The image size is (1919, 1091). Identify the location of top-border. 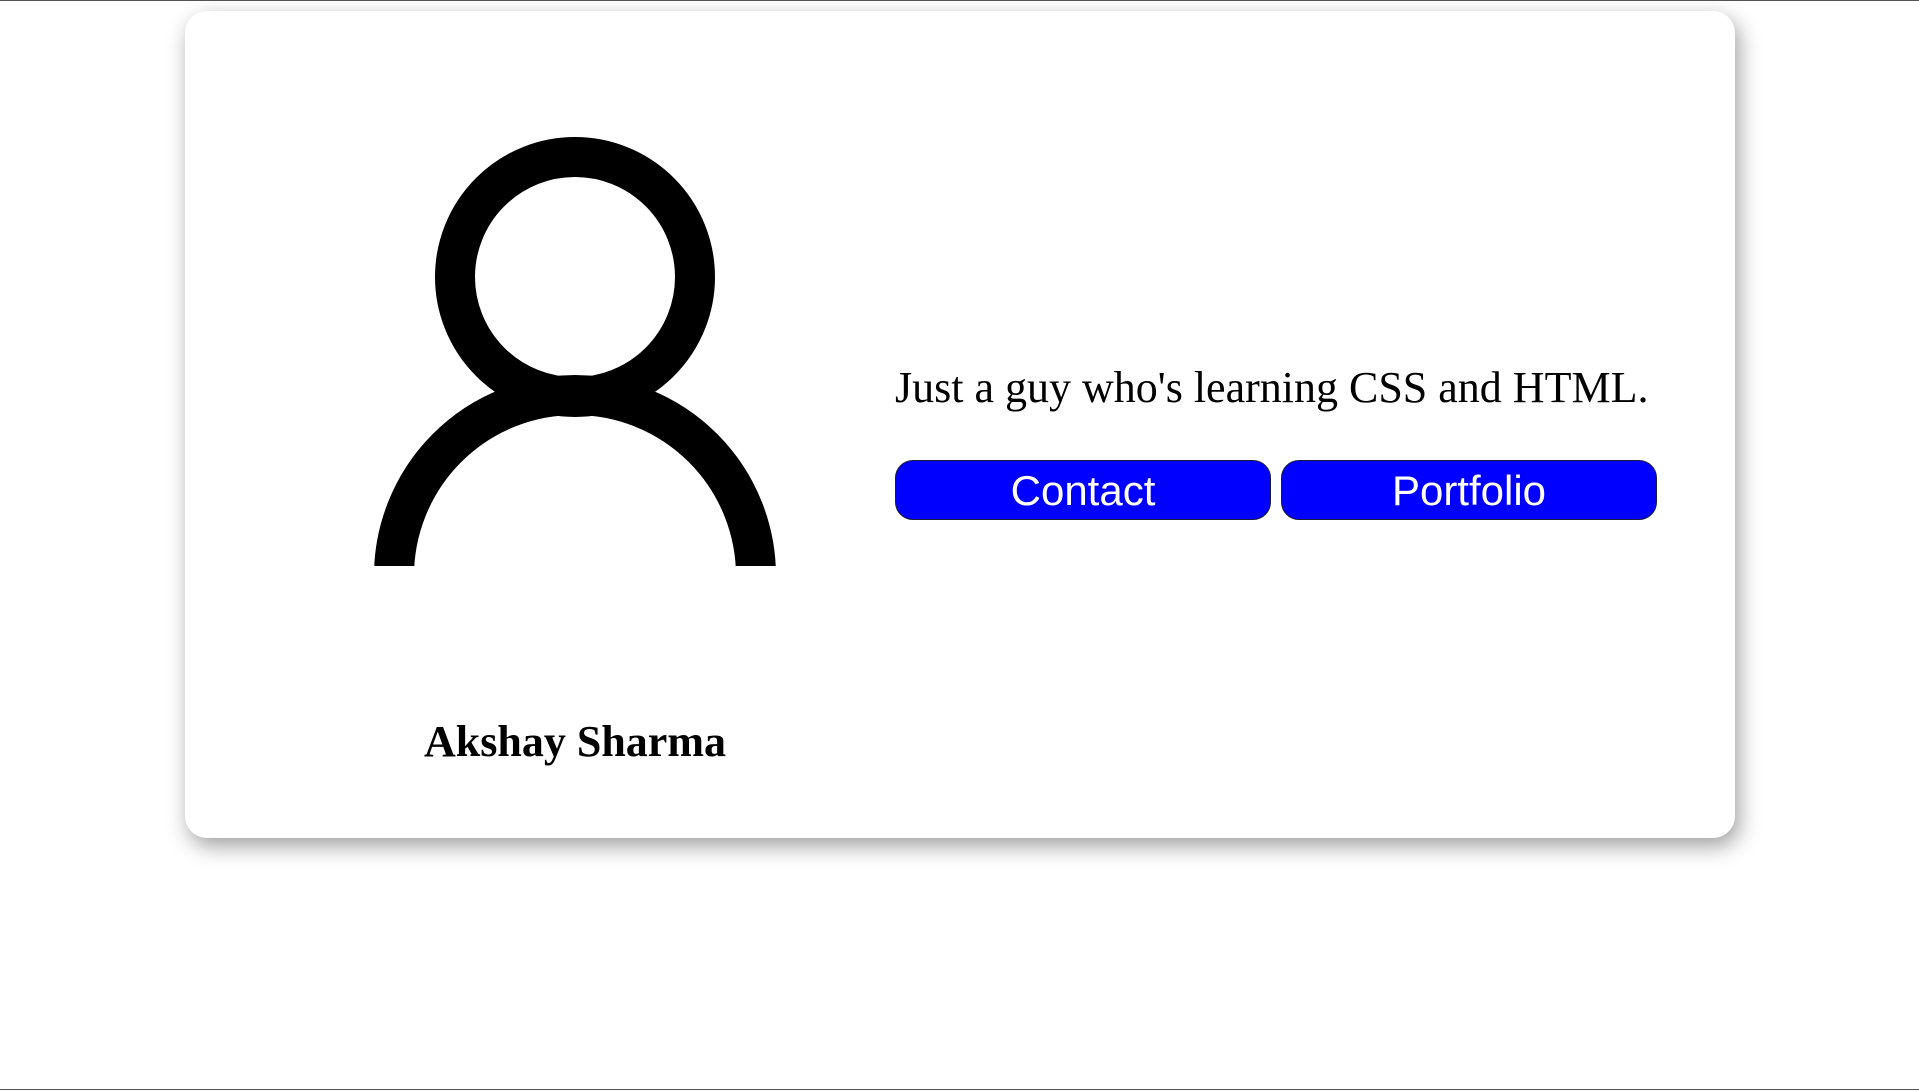
(959, 0).